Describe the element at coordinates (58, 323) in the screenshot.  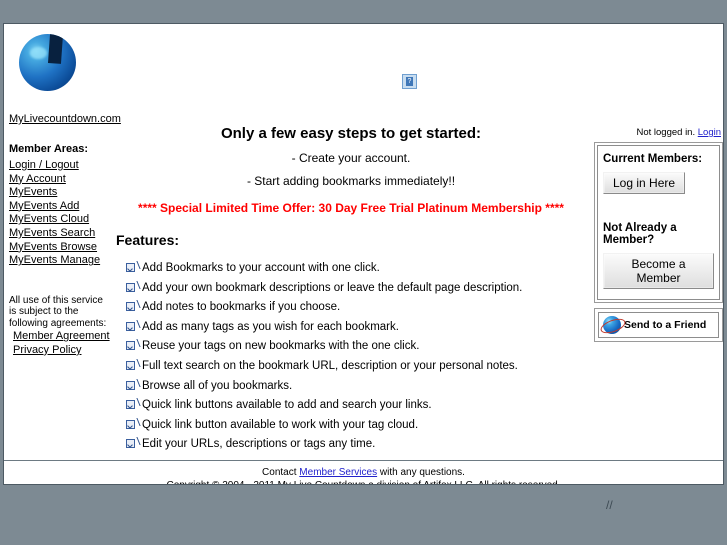
I see `agreement-note-line-3: following agreements:` at that location.